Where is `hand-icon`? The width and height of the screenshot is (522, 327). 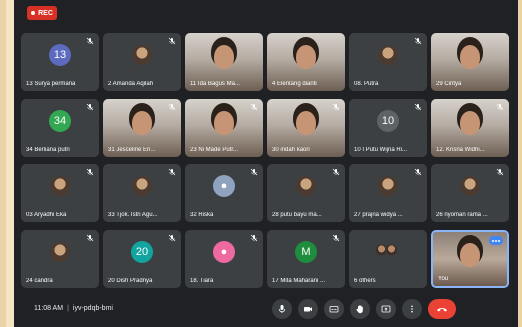
hand-icon is located at coordinates (359, 308).